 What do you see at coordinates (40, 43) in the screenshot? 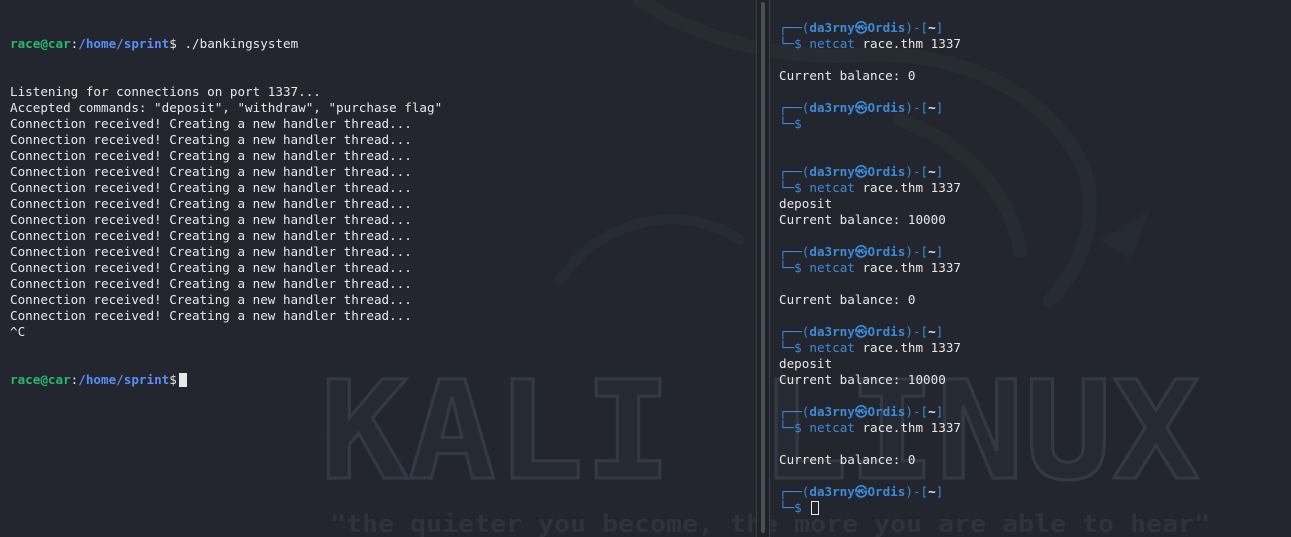
I see `prompt-user-host: race@car` at bounding box center [40, 43].